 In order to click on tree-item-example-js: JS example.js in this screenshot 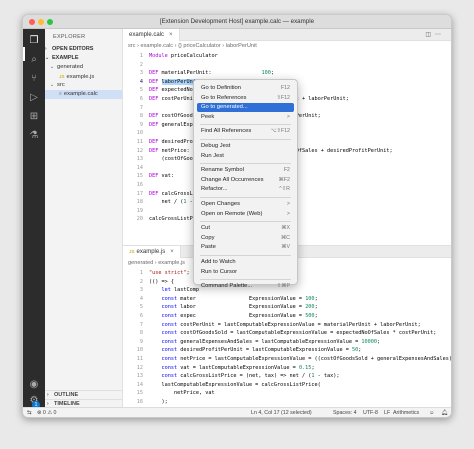, I will do `click(83, 76)`.